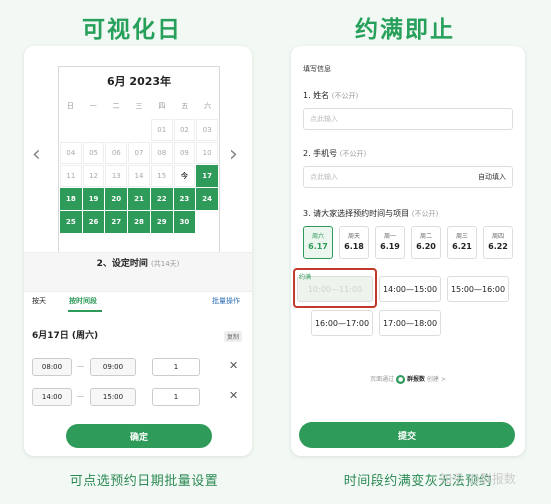  What do you see at coordinates (184, 130) in the screenshot?
I see `calendar-day: 02` at bounding box center [184, 130].